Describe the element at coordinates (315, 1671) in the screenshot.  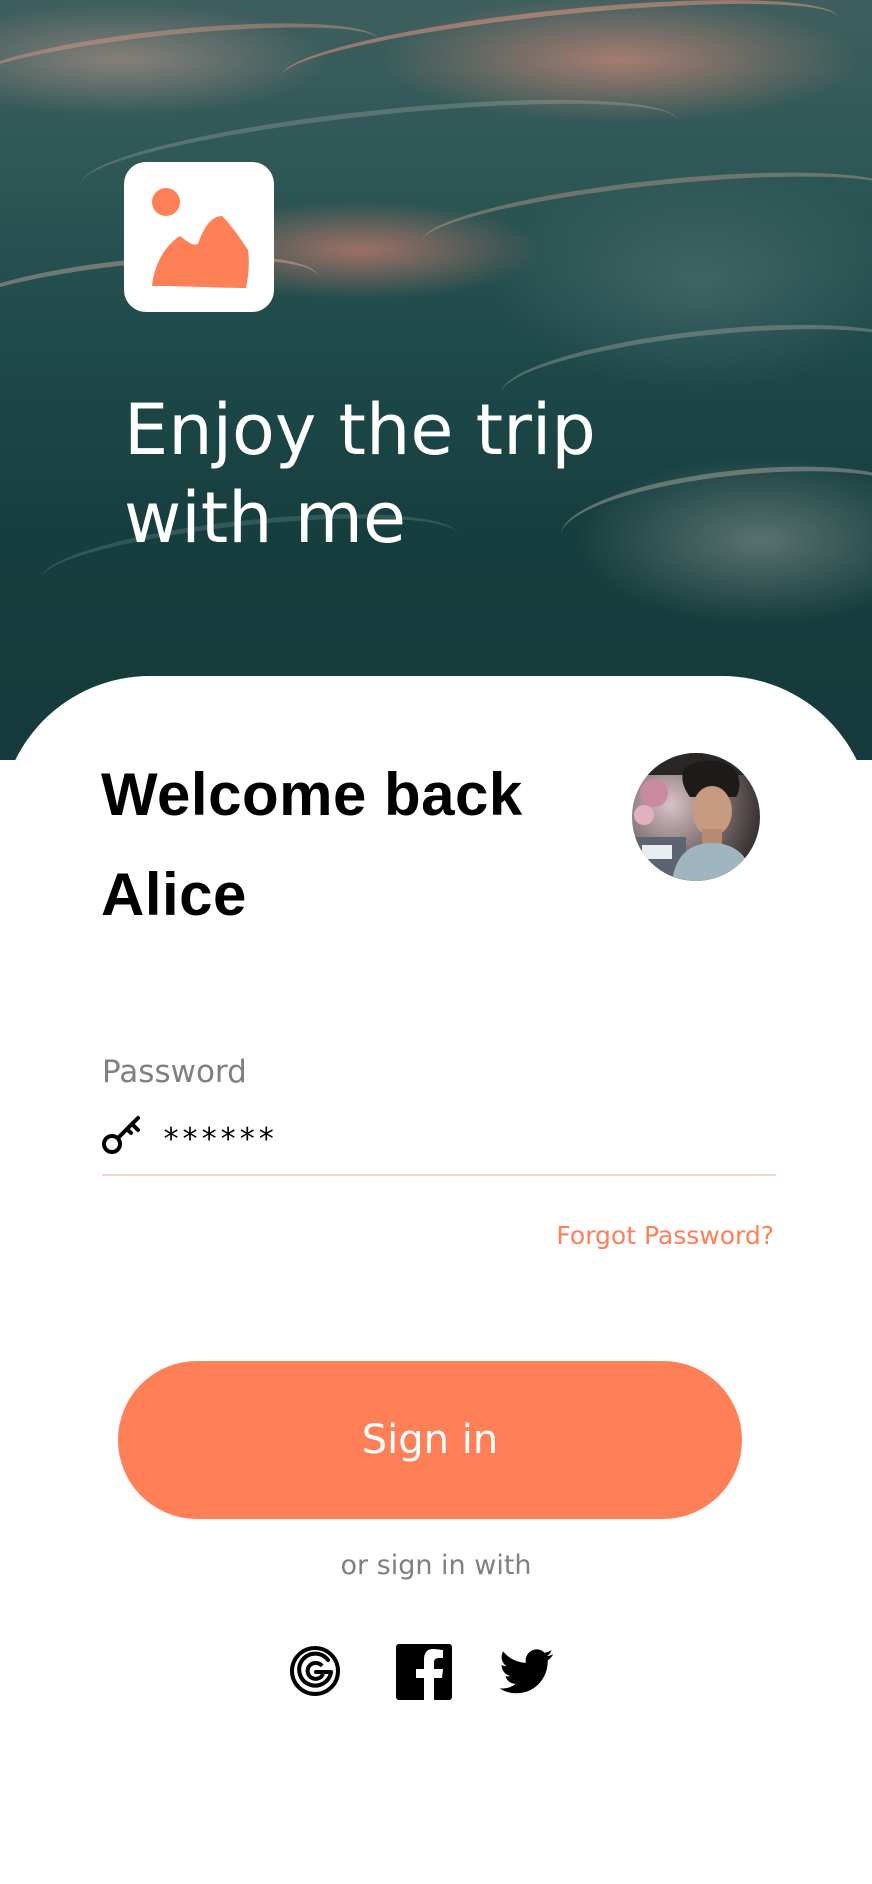
I see `google-icon` at that location.